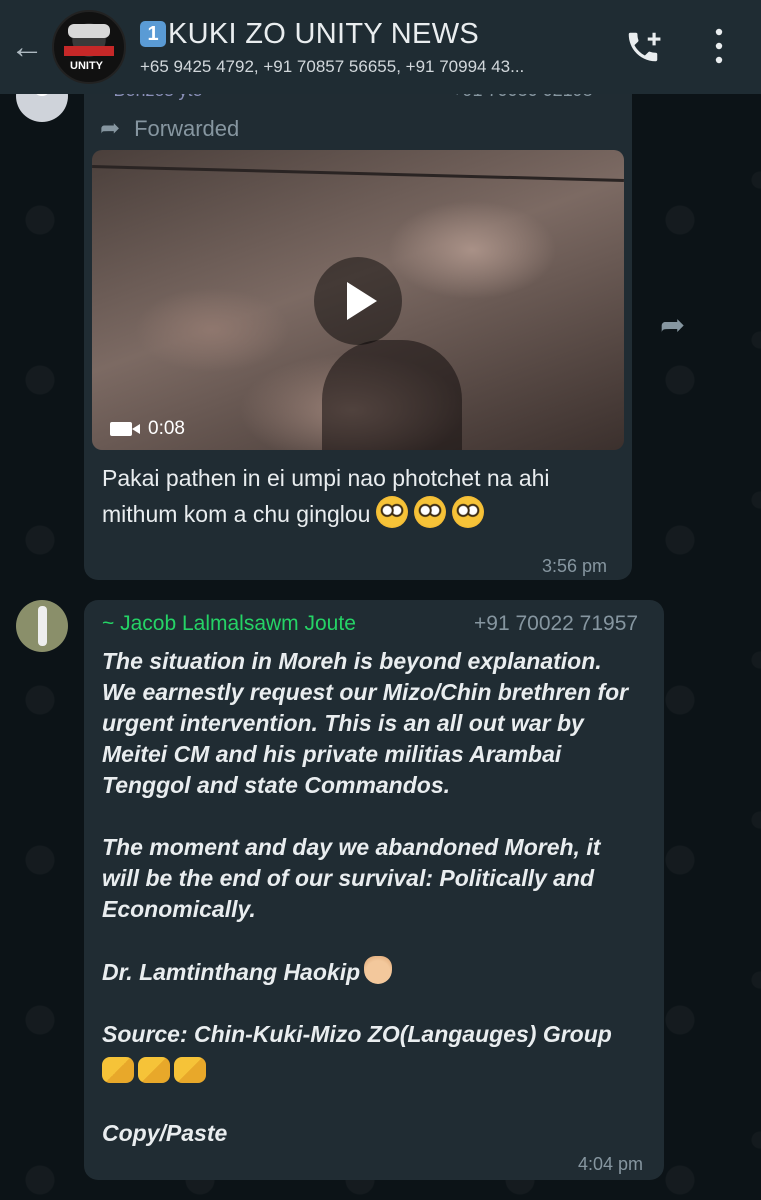  What do you see at coordinates (362, 301) in the screenshot?
I see `play-icon` at bounding box center [362, 301].